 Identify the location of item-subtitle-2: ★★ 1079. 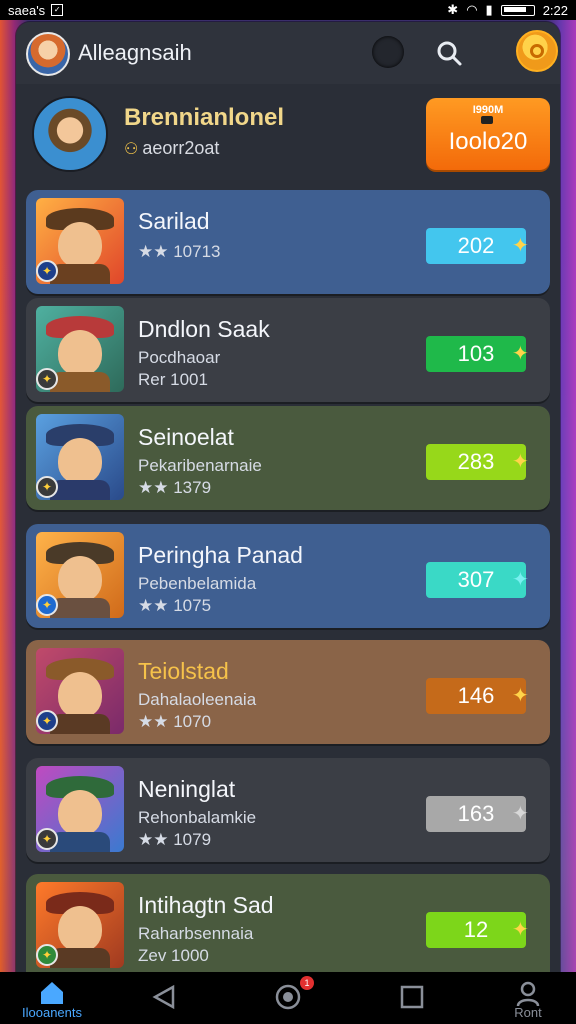
(175, 839).